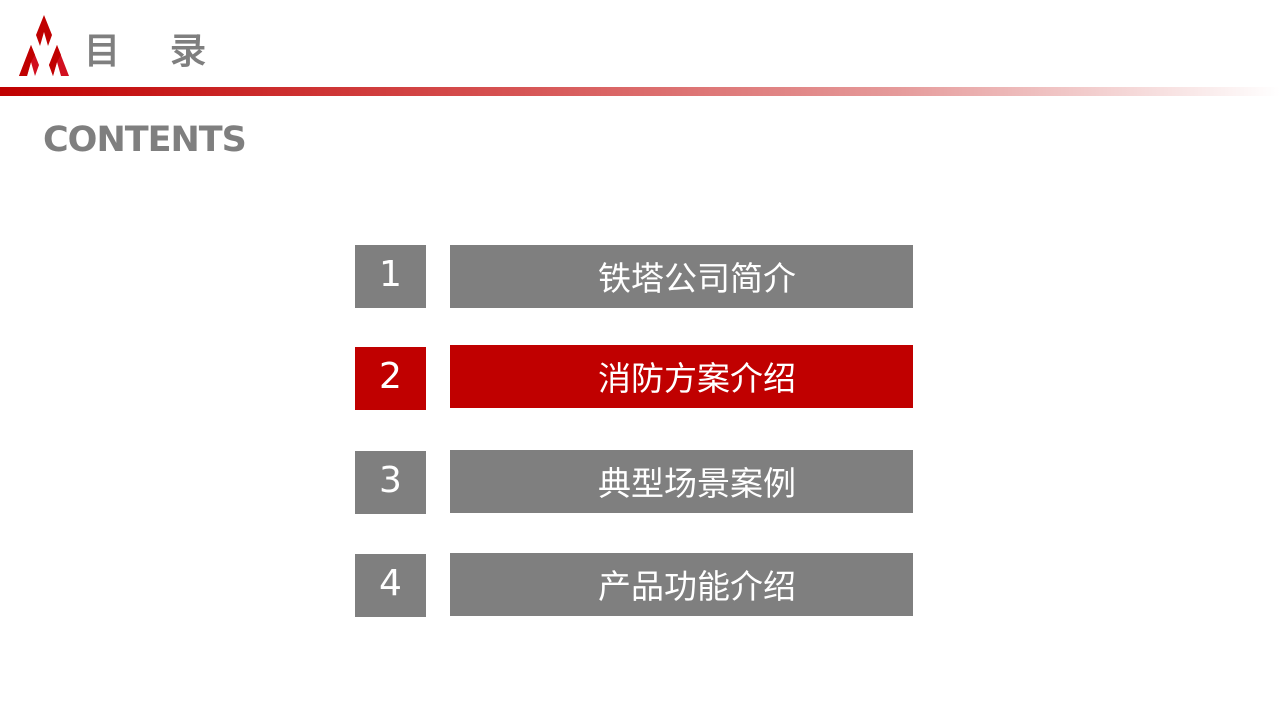 Image resolution: width=1280 pixels, height=720 pixels. Describe the element at coordinates (640, 91) in the screenshot. I see `header-gradient-divider` at that location.